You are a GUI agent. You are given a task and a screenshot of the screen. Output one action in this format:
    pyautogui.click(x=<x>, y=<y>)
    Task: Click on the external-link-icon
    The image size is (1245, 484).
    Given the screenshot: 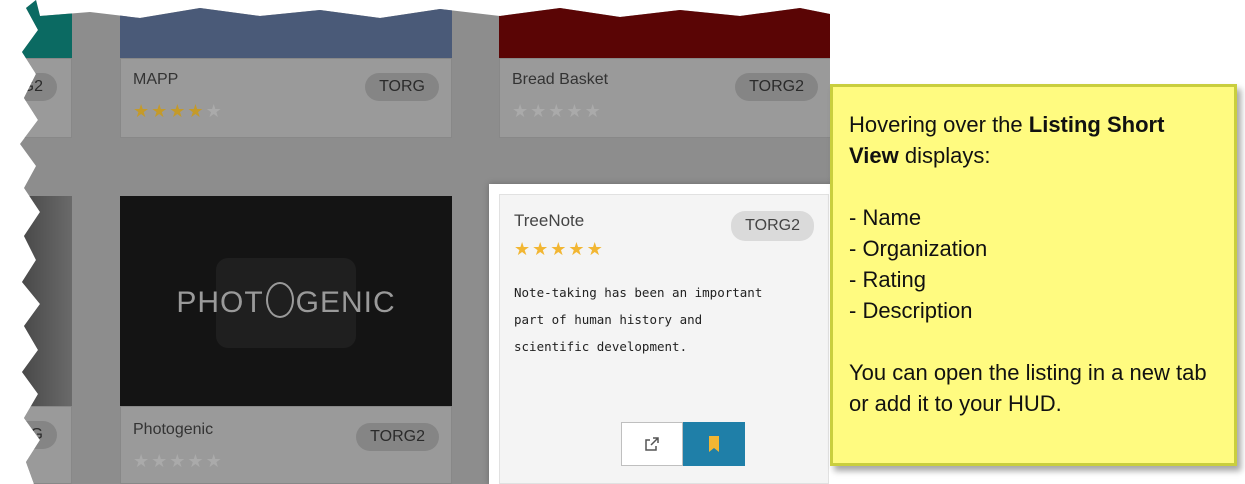 What is the action you would take?
    pyautogui.click(x=652, y=444)
    